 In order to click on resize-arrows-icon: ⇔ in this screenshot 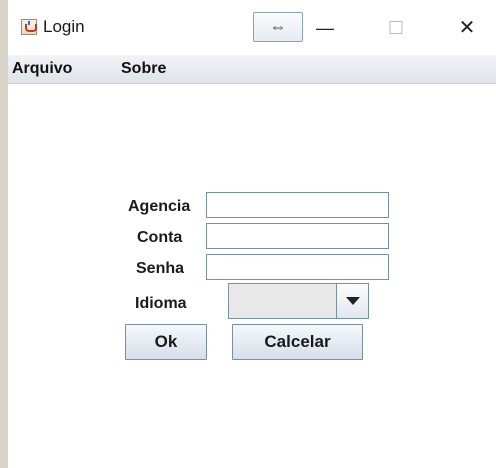, I will do `click(278, 27)`.